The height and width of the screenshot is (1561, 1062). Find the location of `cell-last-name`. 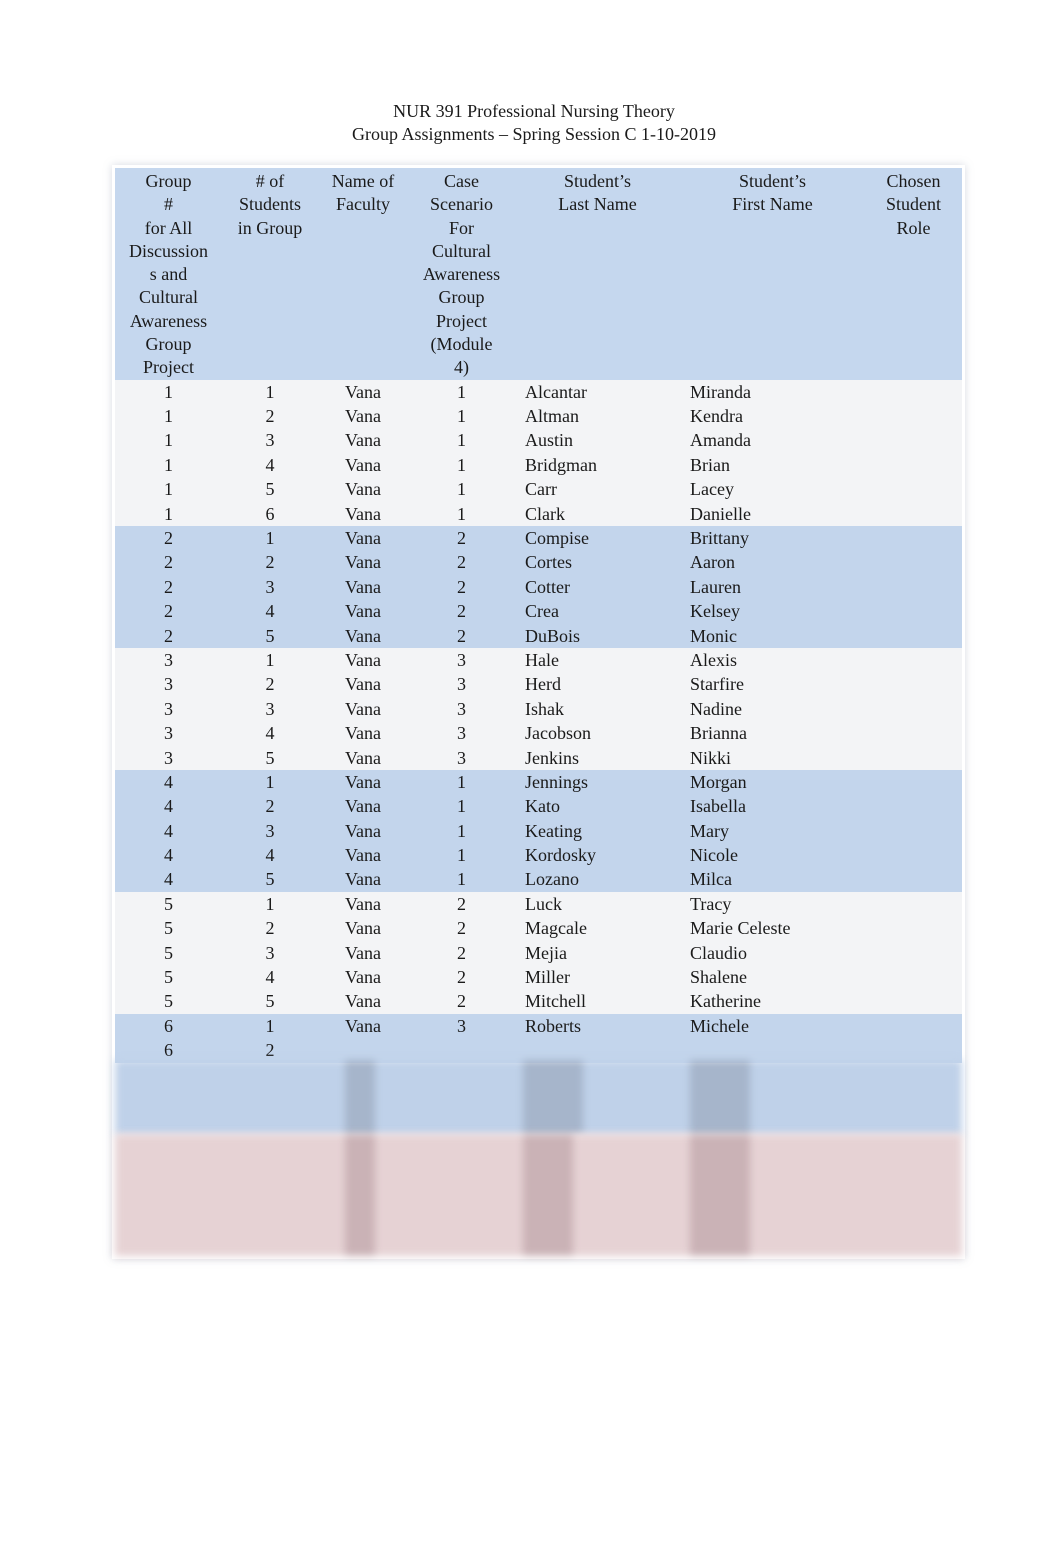

cell-last-name is located at coordinates (597, 1050).